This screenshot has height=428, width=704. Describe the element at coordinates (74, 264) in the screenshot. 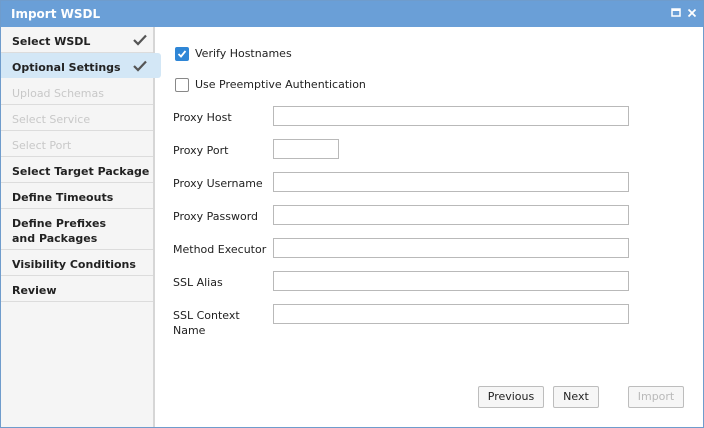

I see `step-label: Visibility Conditions` at that location.